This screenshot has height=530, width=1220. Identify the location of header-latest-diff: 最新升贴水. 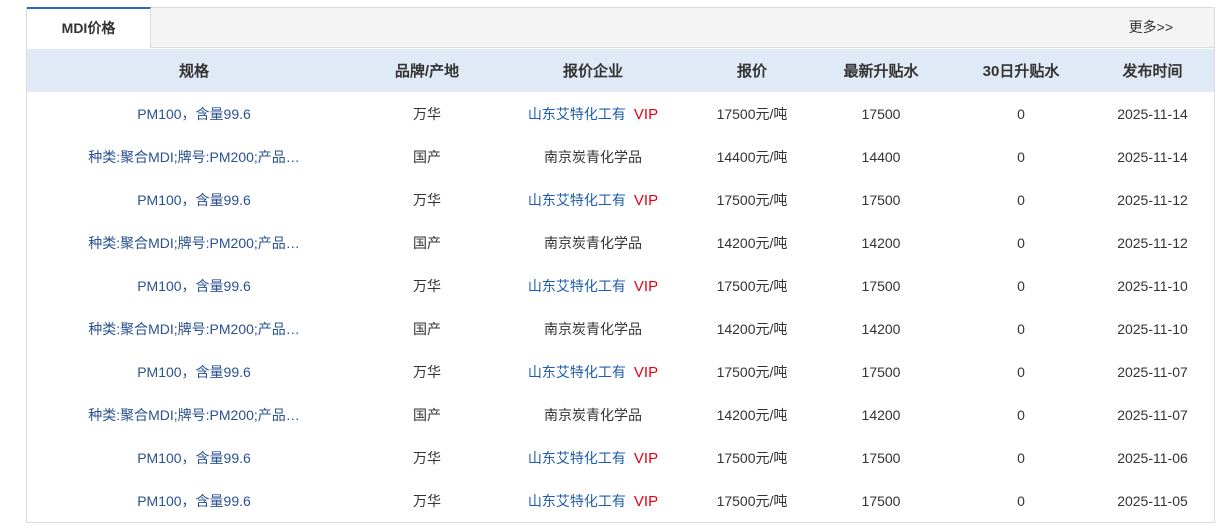
(881, 70).